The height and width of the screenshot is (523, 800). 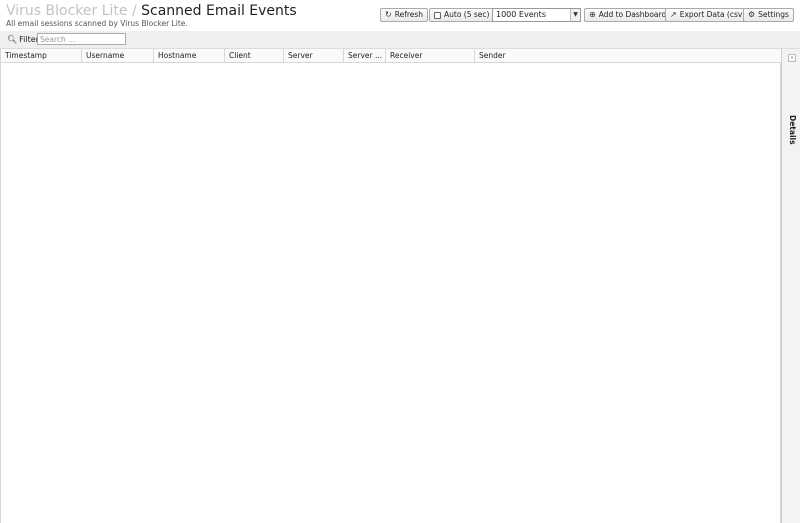 I want to click on column-header-hostname: Hostname, so click(x=189, y=56).